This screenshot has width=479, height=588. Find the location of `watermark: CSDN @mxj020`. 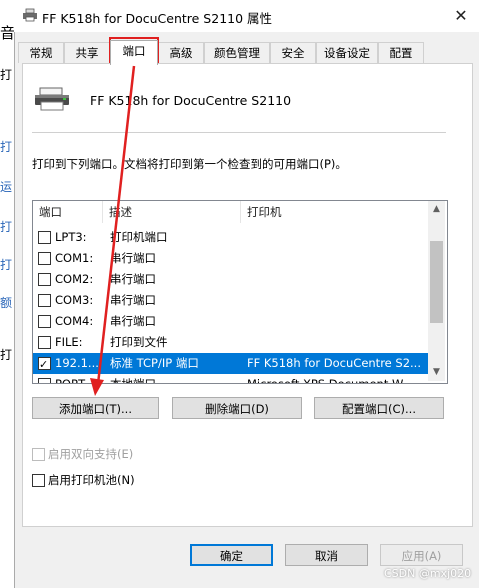

watermark: CSDN @mxj020 is located at coordinates (428, 573).